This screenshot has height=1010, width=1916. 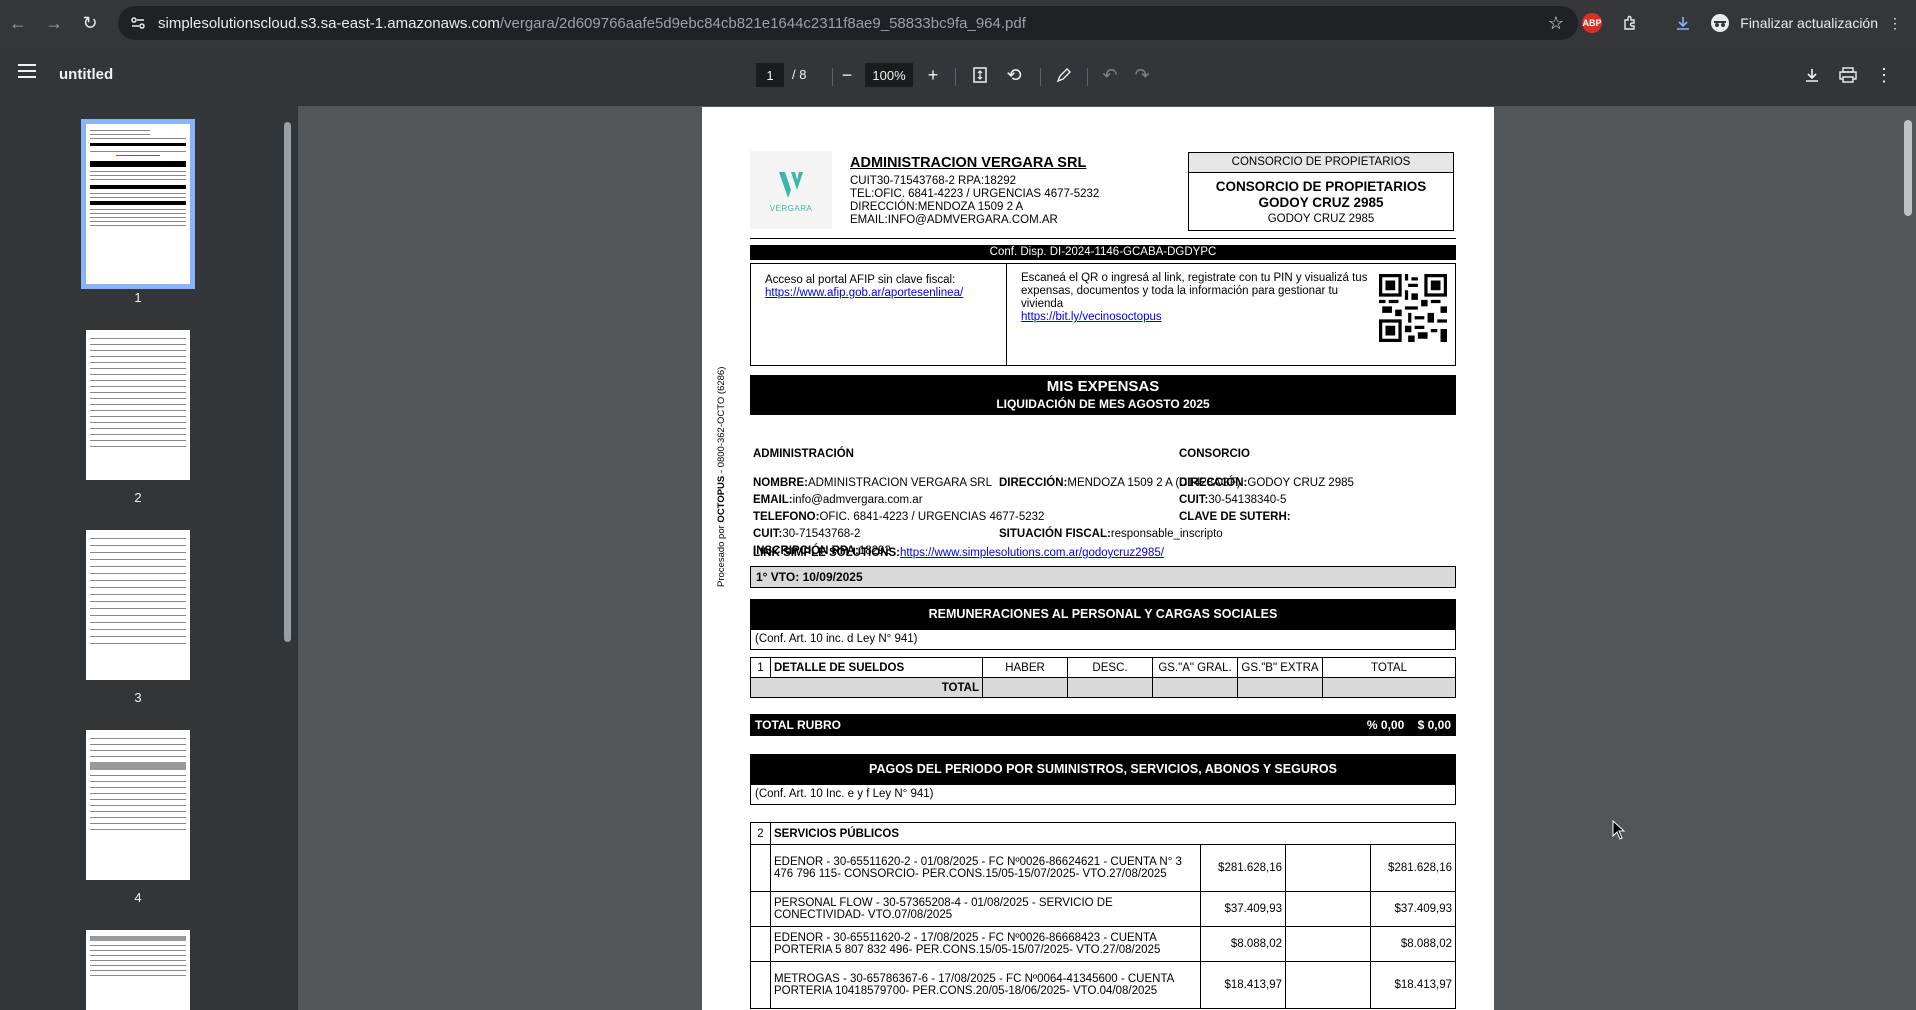 What do you see at coordinates (287, 382) in the screenshot?
I see `sidebar-scrollbar-thumb` at bounding box center [287, 382].